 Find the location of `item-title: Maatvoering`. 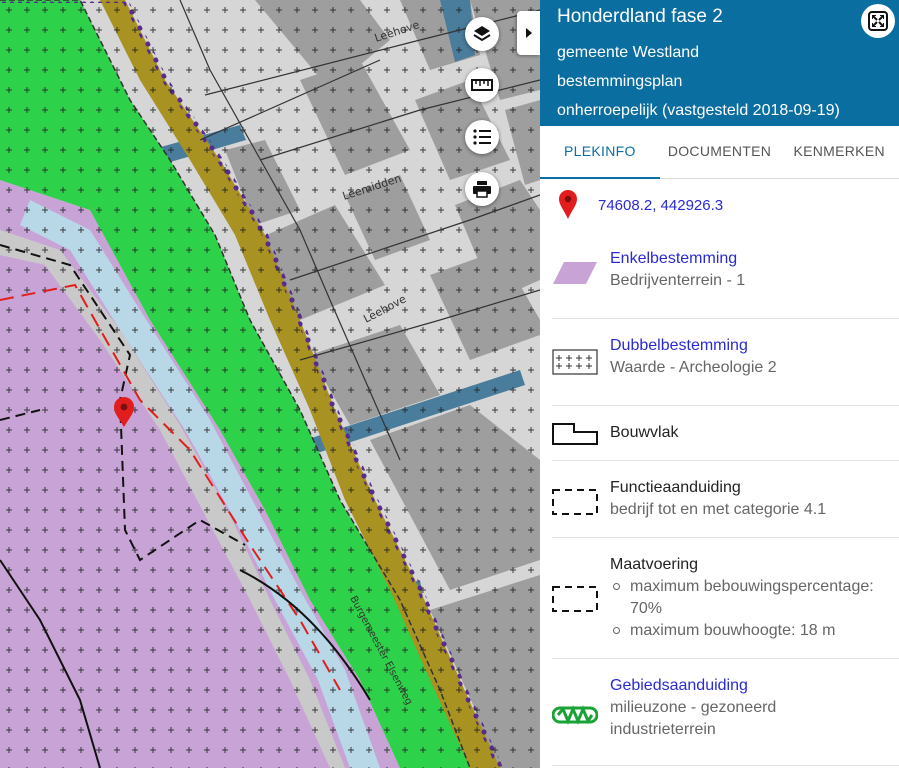

item-title: Maatvoering is located at coordinates (654, 564).